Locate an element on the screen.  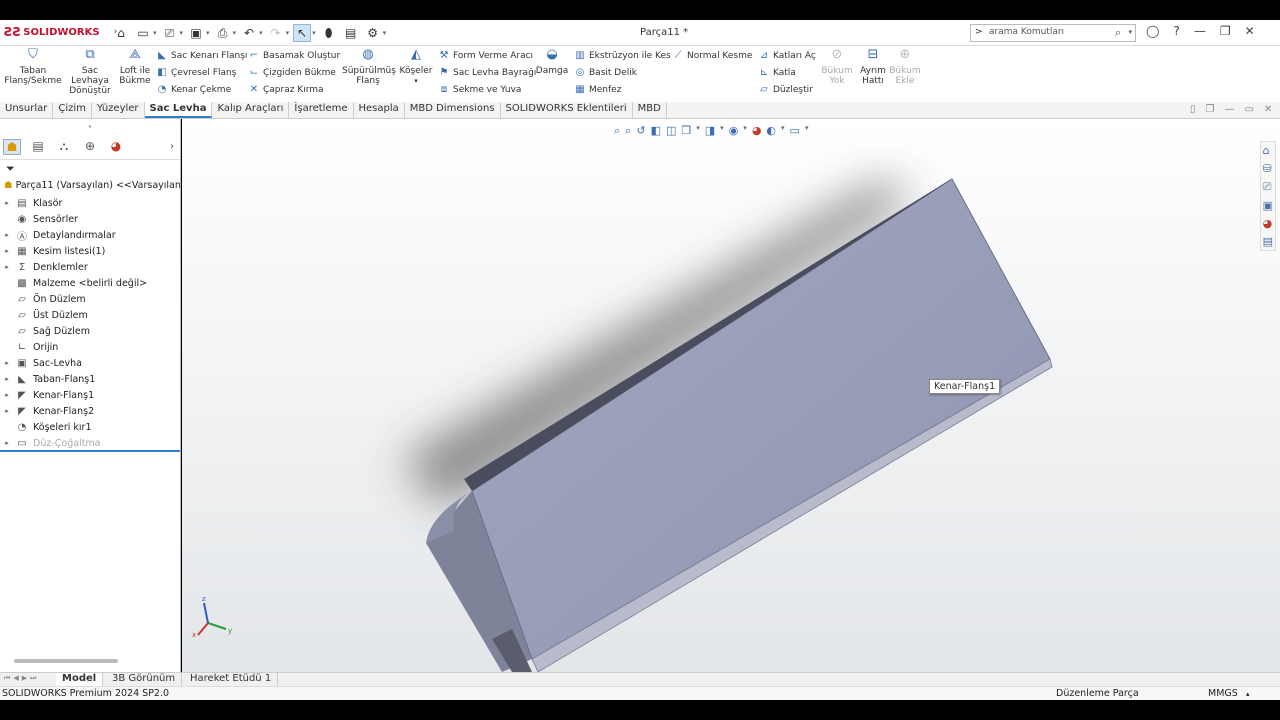
tab-yuzeyler: Yüzeyler is located at coordinates (118, 110).